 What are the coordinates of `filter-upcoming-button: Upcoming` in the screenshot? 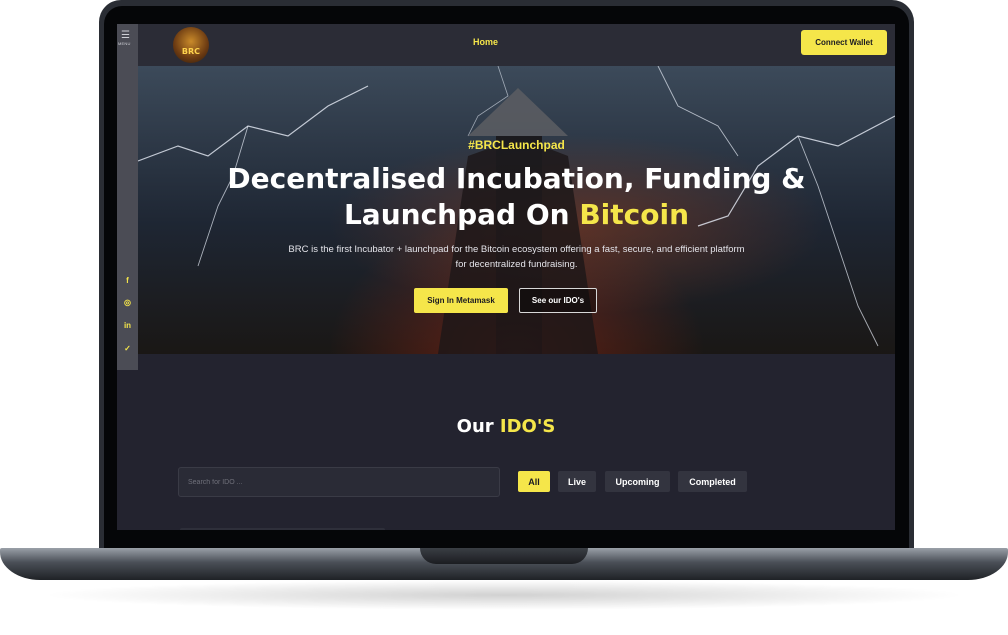 It's located at (637, 481).